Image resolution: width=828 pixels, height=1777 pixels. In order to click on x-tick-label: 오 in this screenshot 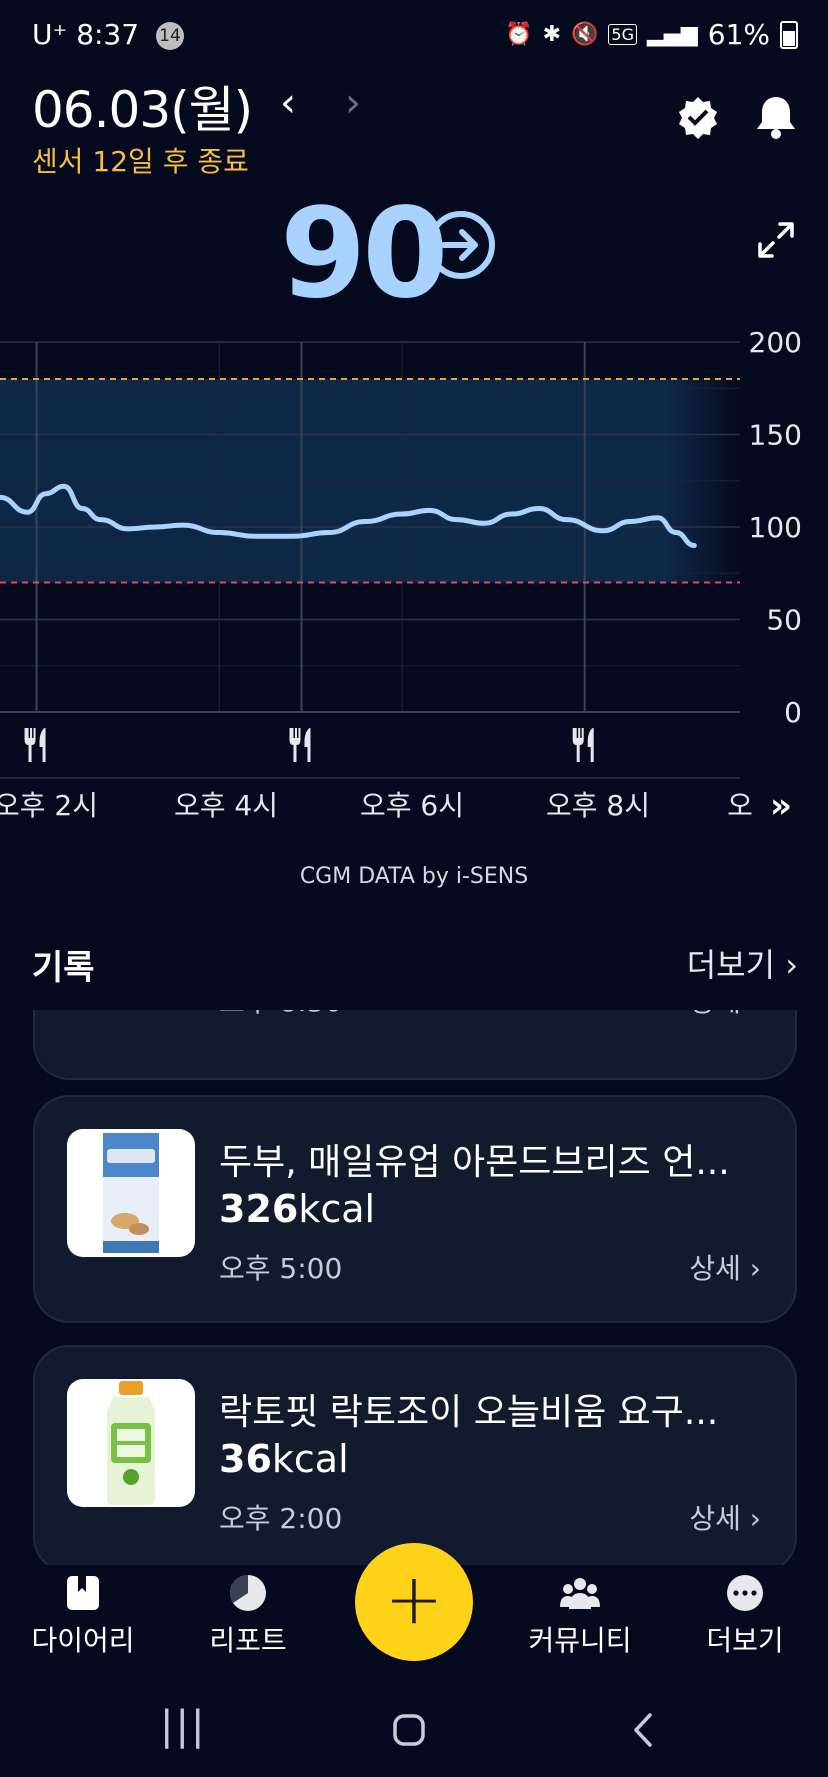, I will do `click(740, 805)`.